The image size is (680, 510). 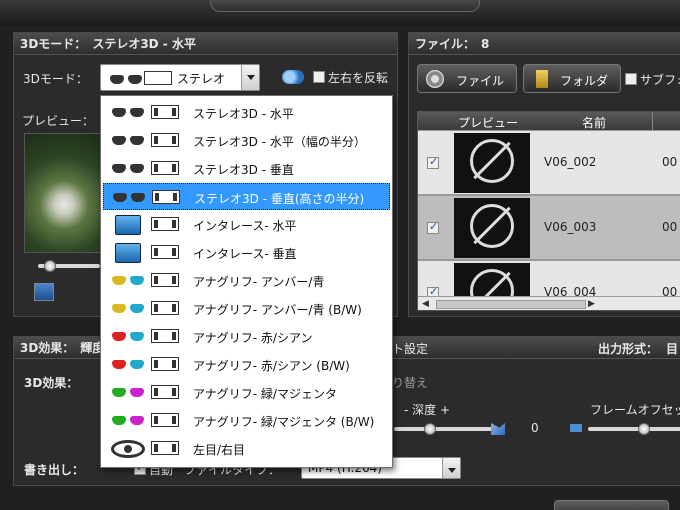 What do you see at coordinates (410, 349) in the screenshot?
I see `settings-fragment: ト設定` at bounding box center [410, 349].